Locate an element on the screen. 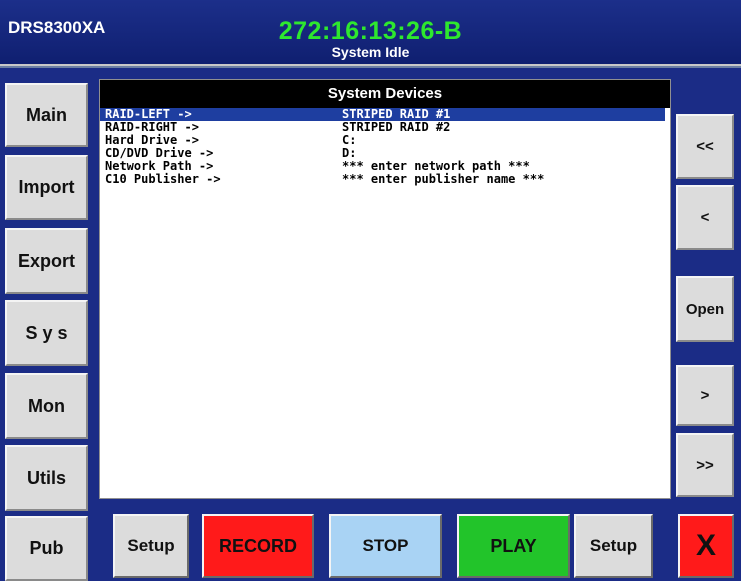  record-button: RECORD is located at coordinates (258, 546).